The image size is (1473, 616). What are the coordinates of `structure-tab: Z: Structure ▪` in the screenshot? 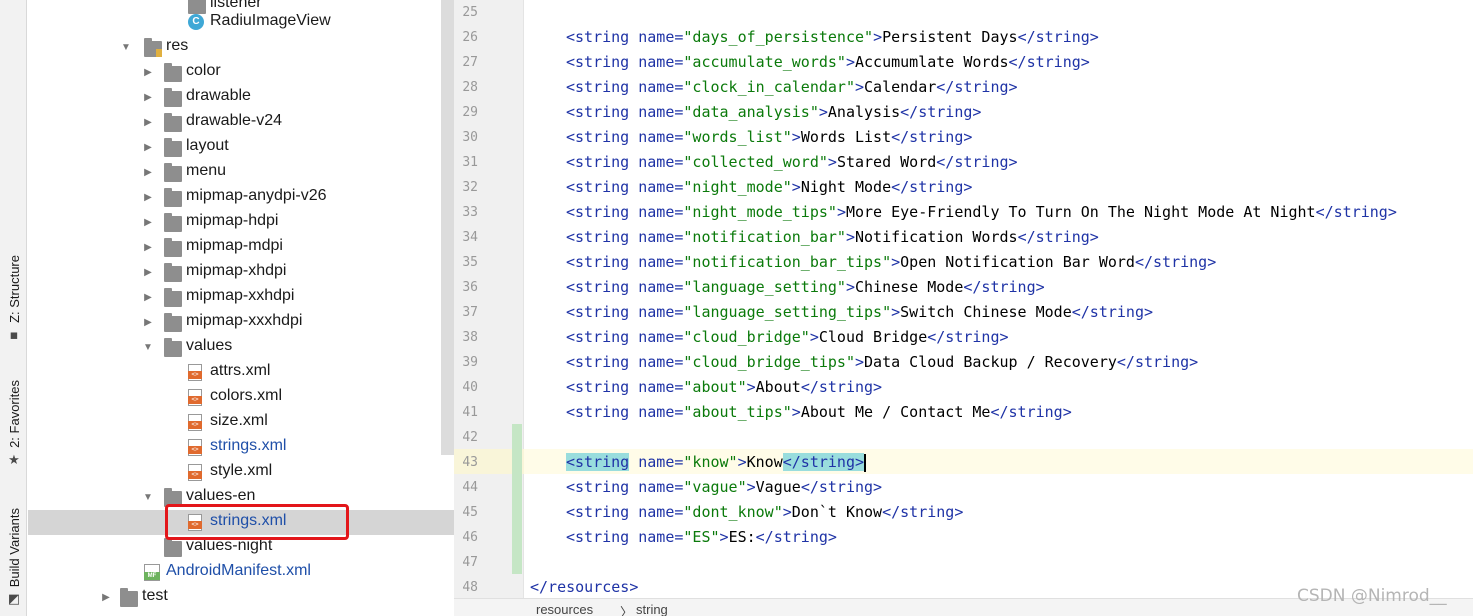 It's located at (14, 299).